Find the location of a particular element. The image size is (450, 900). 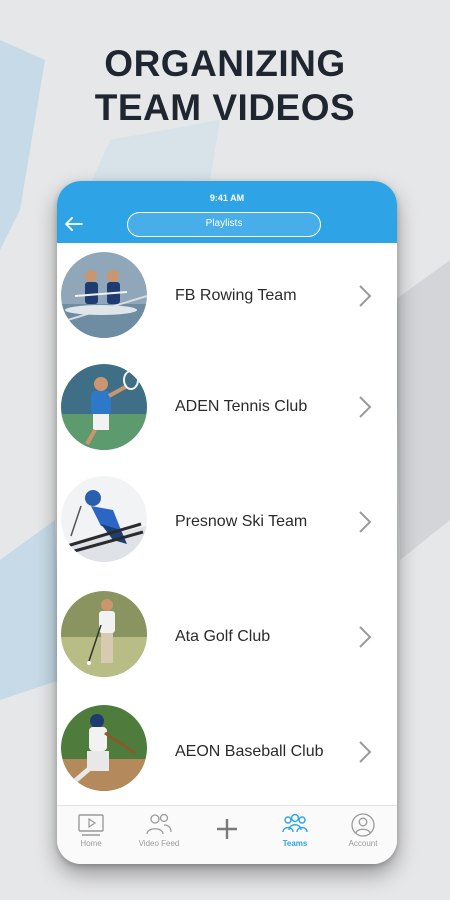

headline-line-1: ORGANIZING is located at coordinates (225, 63).